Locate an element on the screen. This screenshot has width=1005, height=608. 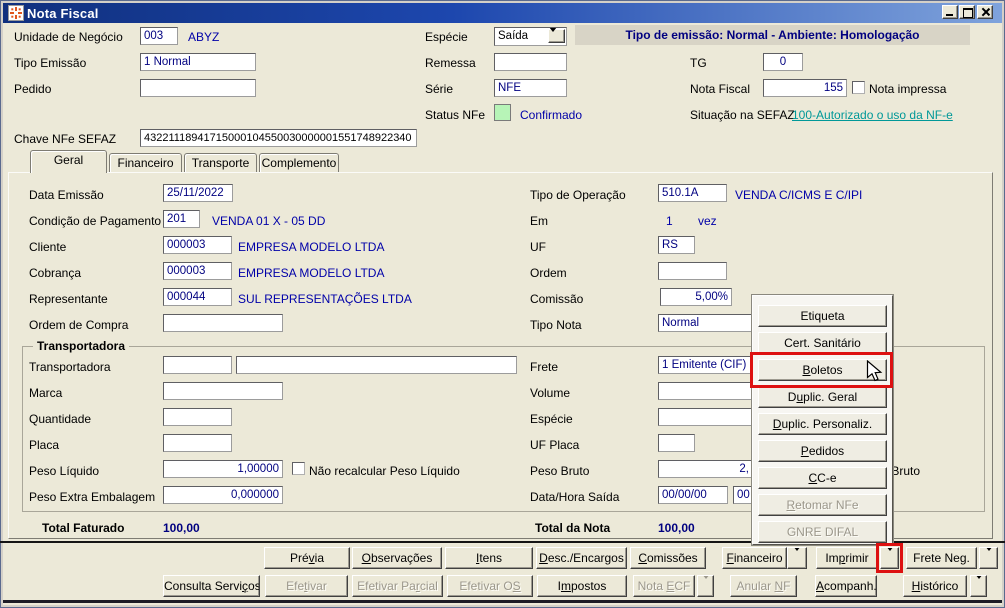
menu-duplic-geral-button: Duplic. Geral is located at coordinates (822, 397).